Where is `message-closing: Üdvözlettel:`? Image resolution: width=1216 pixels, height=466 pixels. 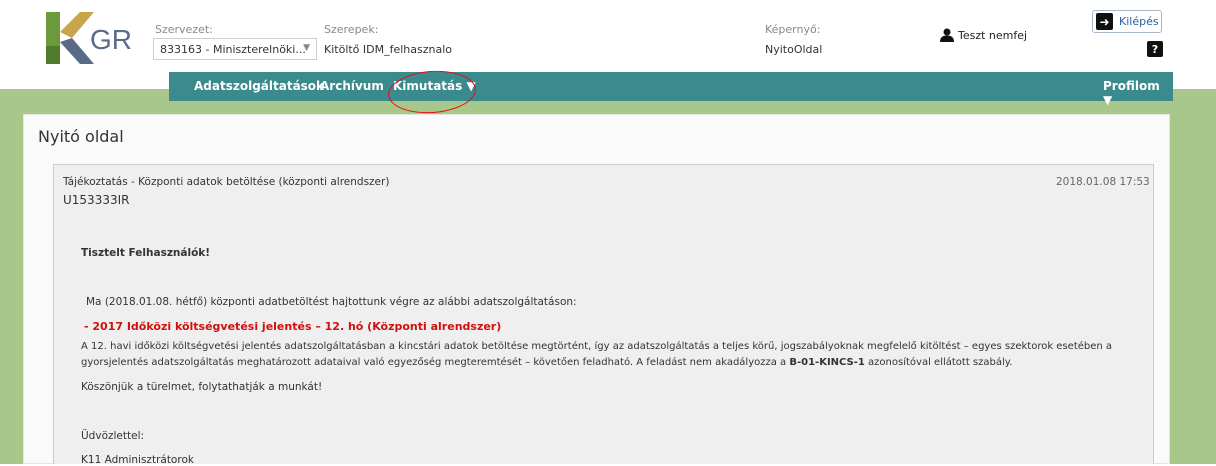 message-closing: Üdvözlettel: is located at coordinates (113, 436).